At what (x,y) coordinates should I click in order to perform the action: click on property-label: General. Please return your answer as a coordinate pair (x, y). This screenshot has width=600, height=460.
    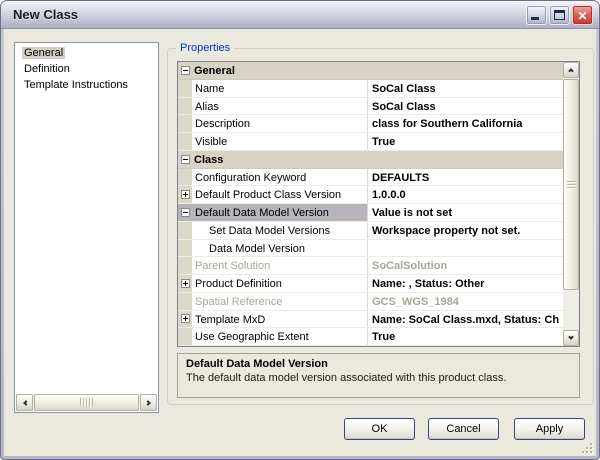
    Looking at the image, I should click on (279, 70).